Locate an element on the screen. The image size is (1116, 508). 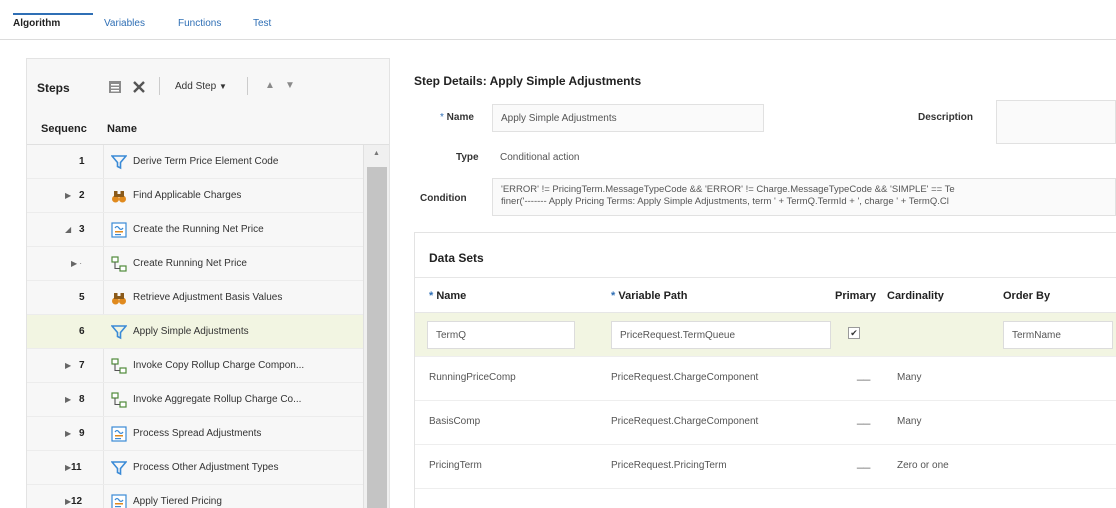
step-sequence: 3 is located at coordinates (82, 229).